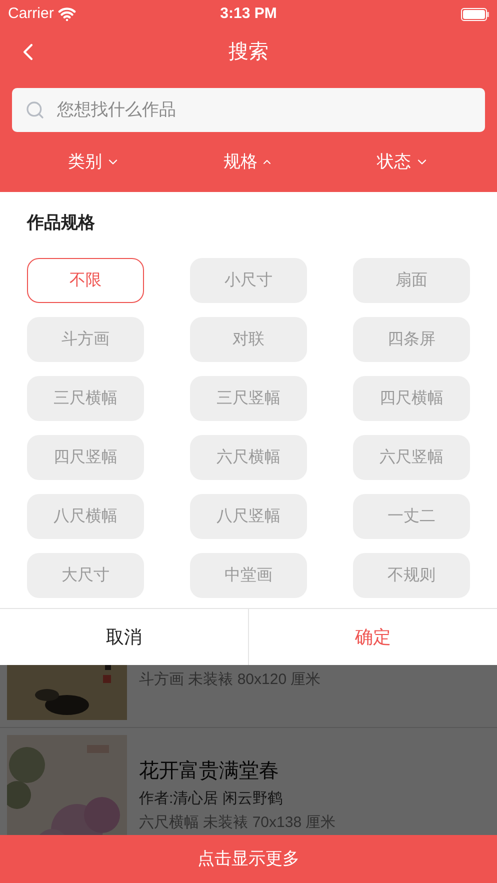  I want to click on size-option-chip: 三尺竖幅, so click(248, 398).